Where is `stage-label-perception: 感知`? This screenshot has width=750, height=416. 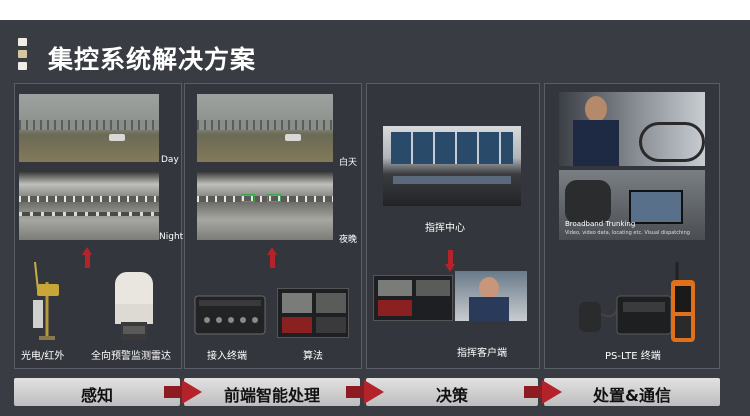
stage-label-perception: 感知 is located at coordinates (96, 395).